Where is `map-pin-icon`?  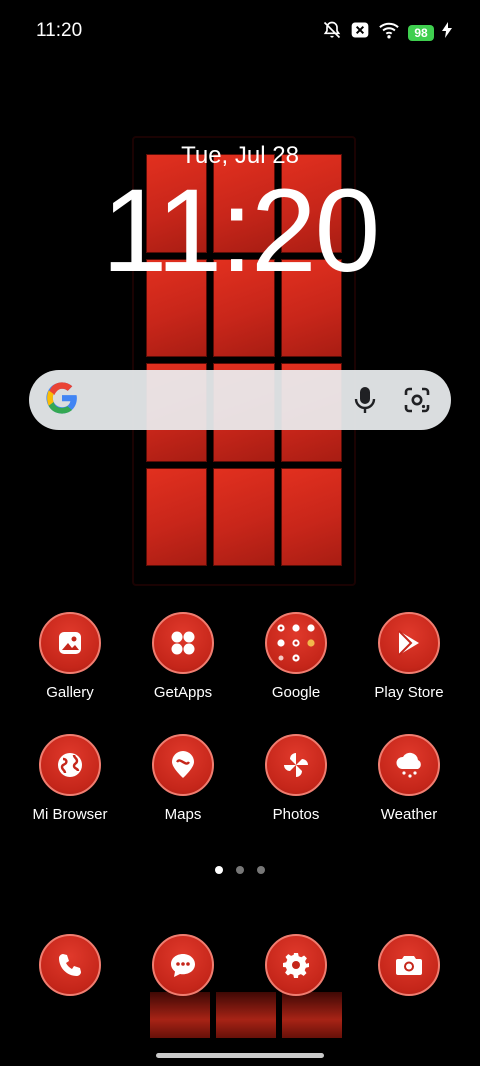 map-pin-icon is located at coordinates (183, 765).